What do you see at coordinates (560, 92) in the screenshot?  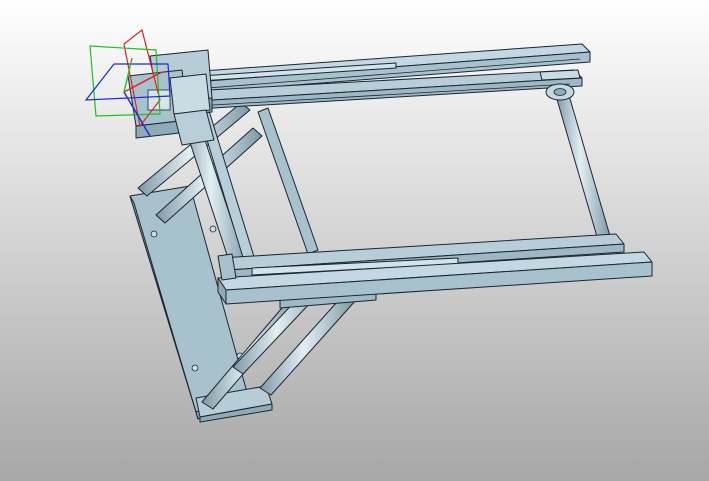 I see `pulley` at bounding box center [560, 92].